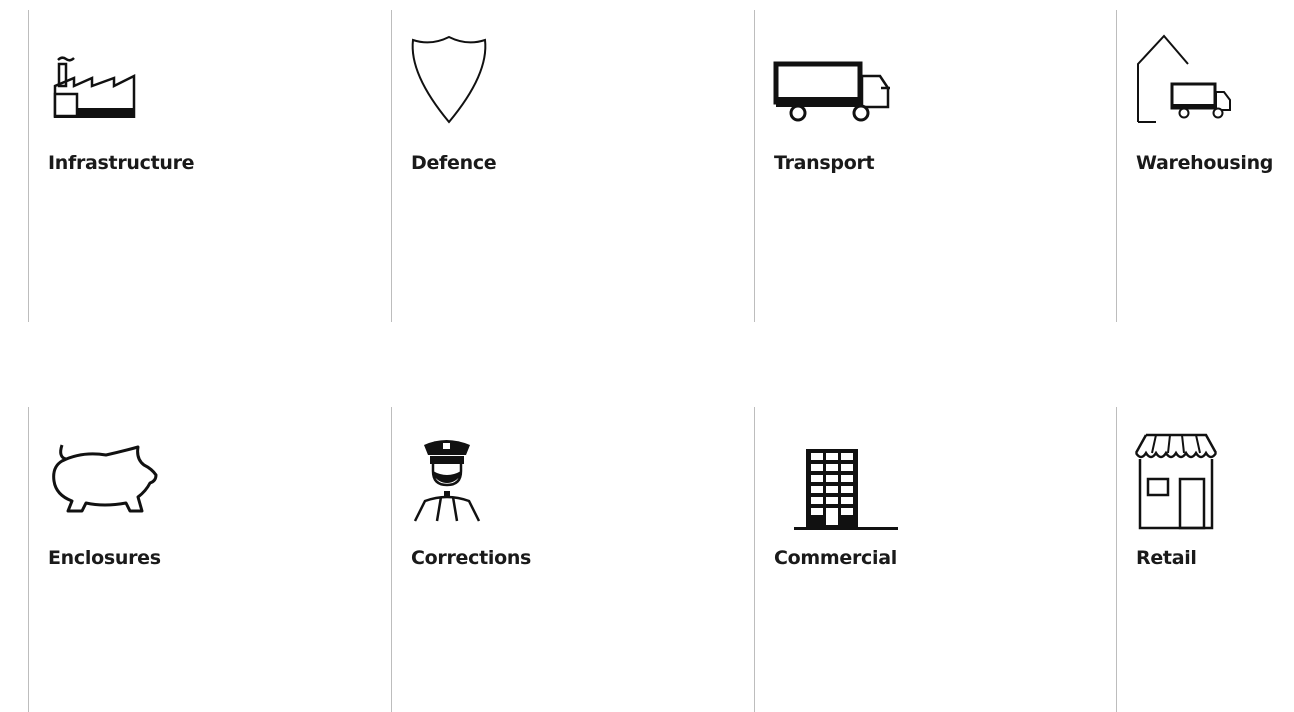 The image size is (1294, 712). I want to click on office-building-icon, so click(836, 480).